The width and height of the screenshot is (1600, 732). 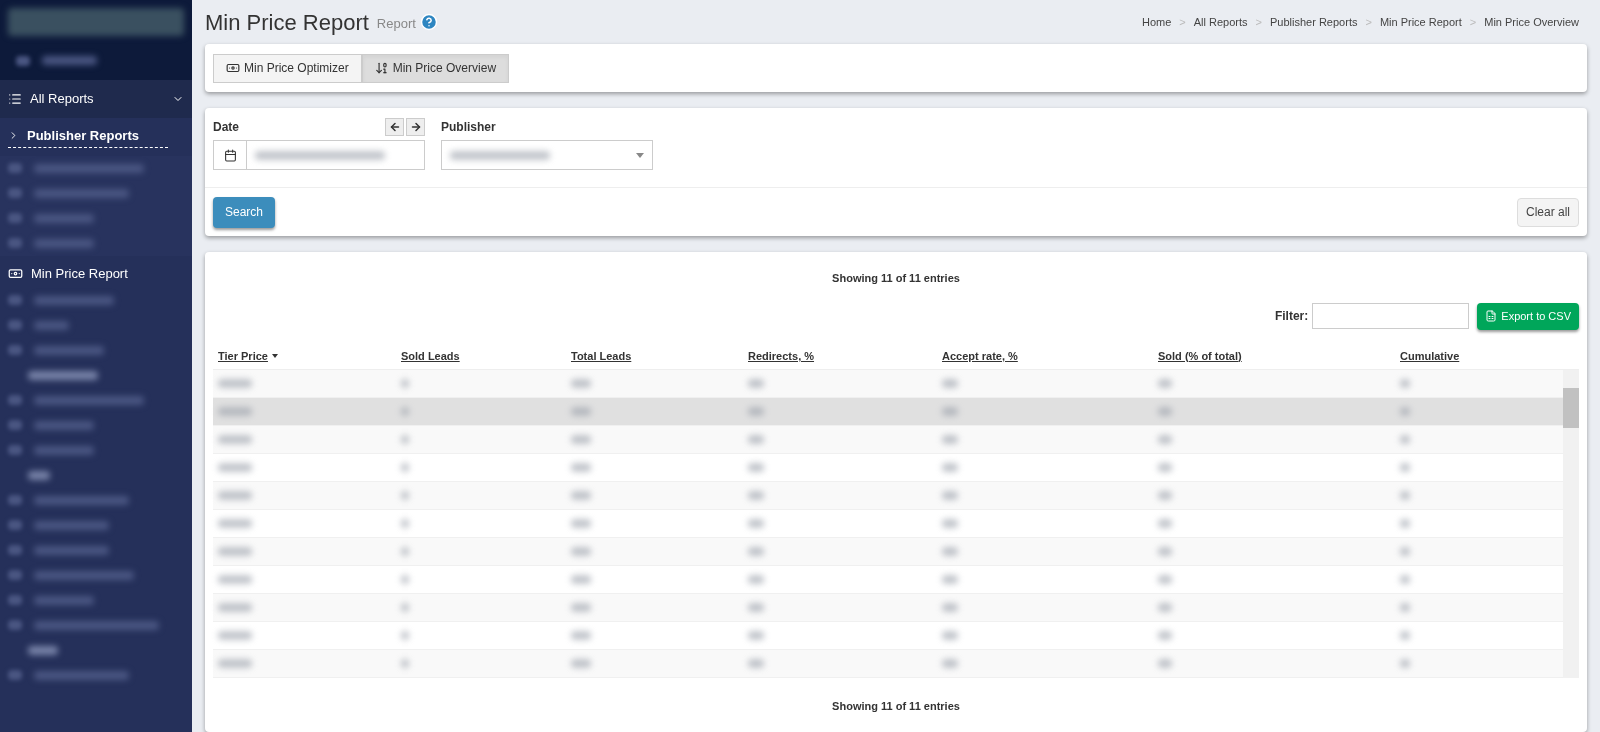 I want to click on publisher-select, so click(x=547, y=155).